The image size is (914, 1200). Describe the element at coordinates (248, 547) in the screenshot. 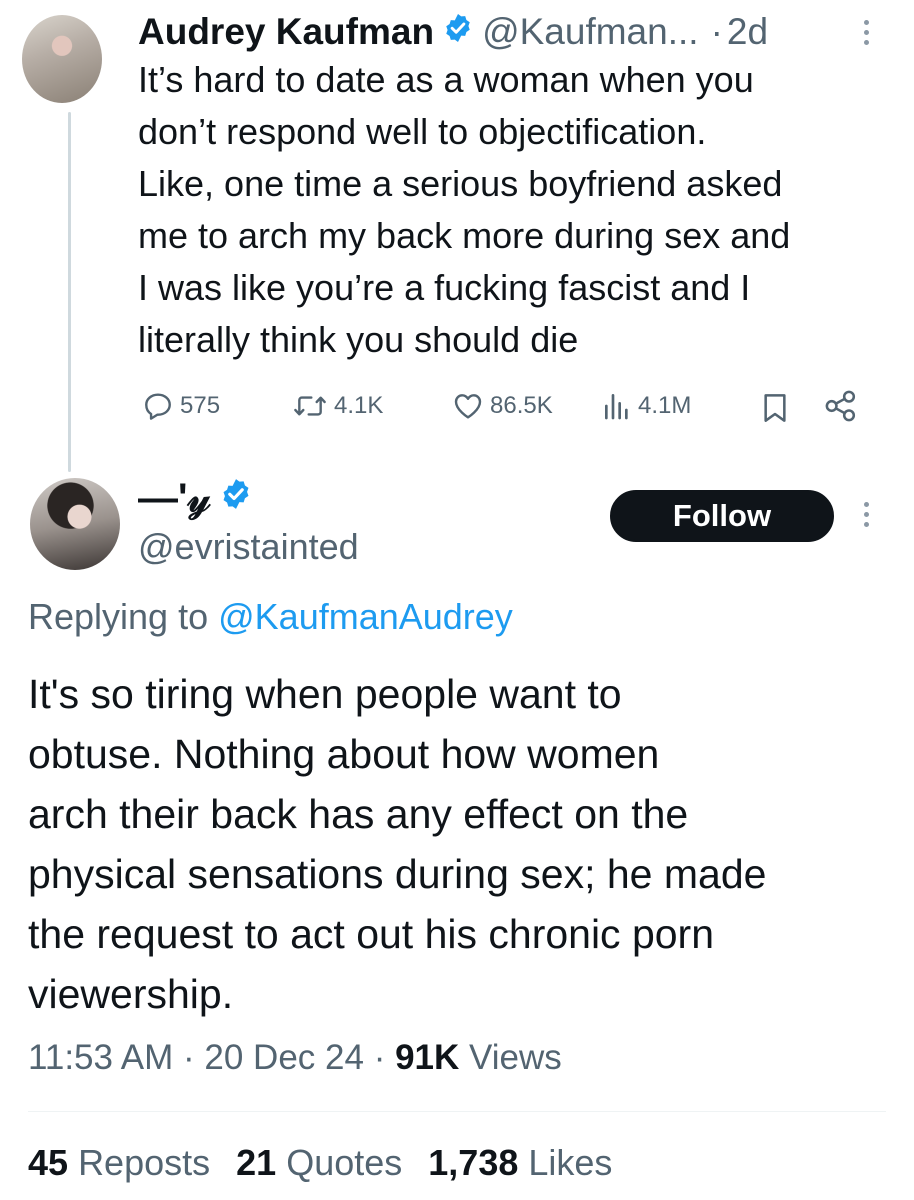

I see `reply-author-handle: @evristainted` at that location.